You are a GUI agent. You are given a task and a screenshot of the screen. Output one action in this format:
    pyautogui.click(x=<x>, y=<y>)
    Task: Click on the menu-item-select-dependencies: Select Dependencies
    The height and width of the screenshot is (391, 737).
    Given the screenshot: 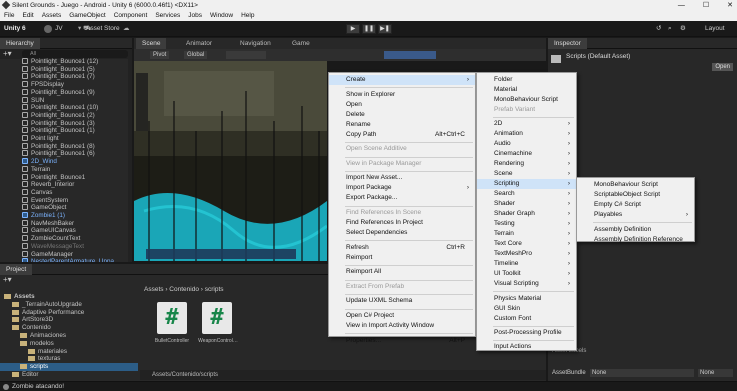 What is the action you would take?
    pyautogui.click(x=402, y=233)
    